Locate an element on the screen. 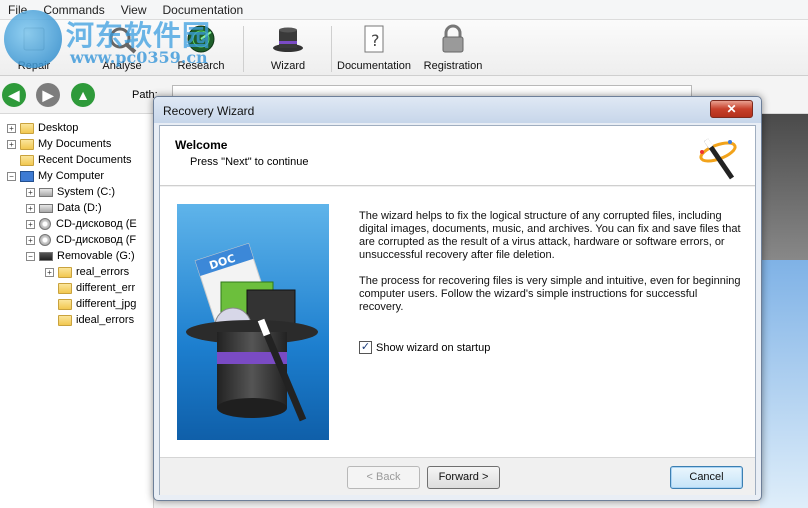  tree-item-label: different_err is located at coordinates (106, 288).